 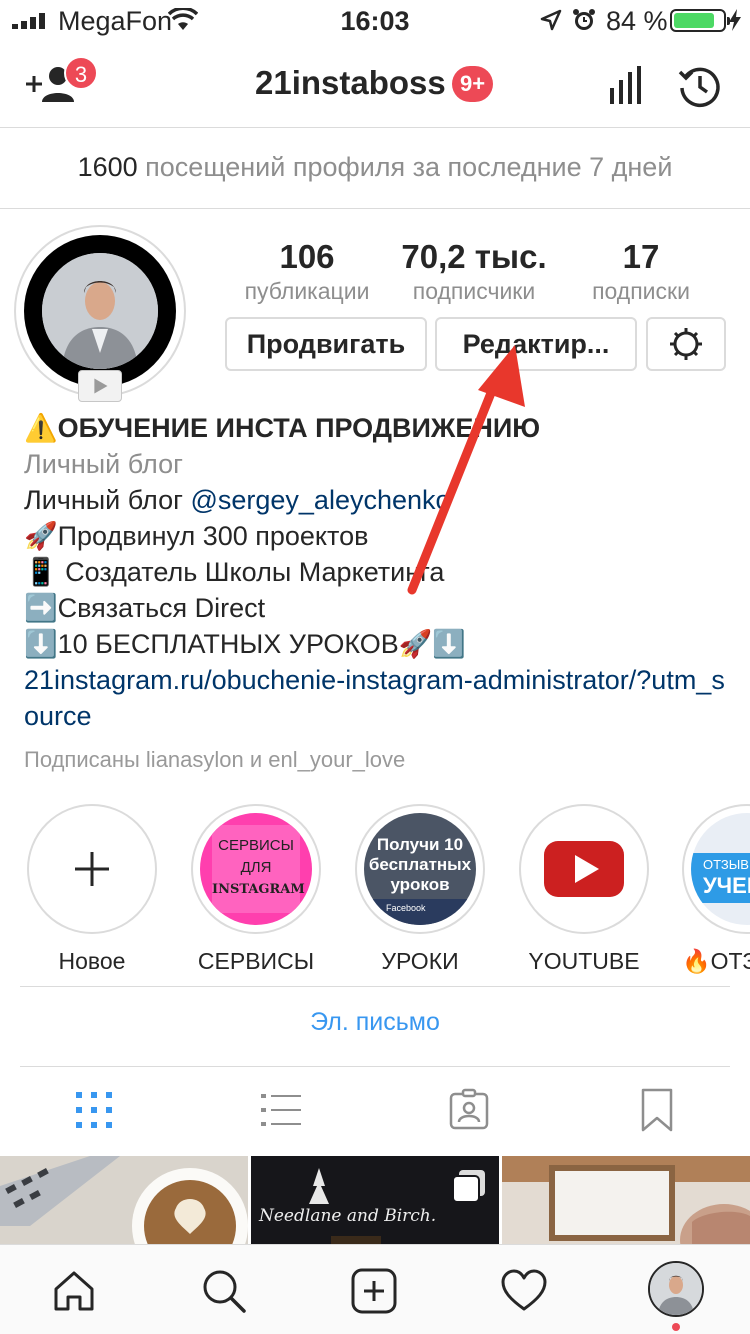 I want to click on highlight-label: 🔥ОТЗ, so click(x=716, y=961).